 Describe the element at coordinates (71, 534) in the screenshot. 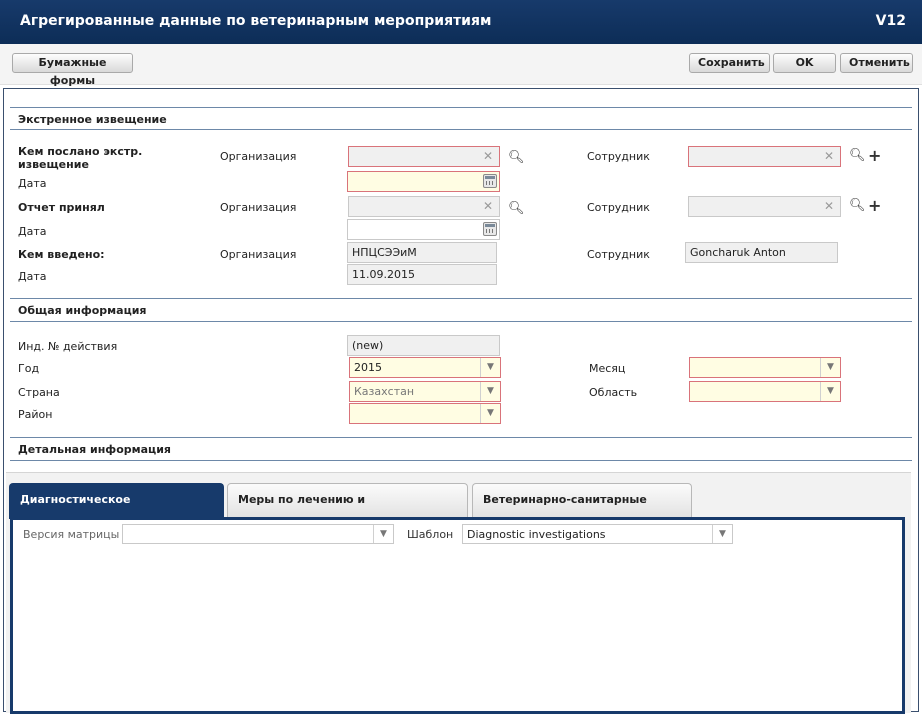

I see `matrix-version-label: Версия матрицы` at that location.